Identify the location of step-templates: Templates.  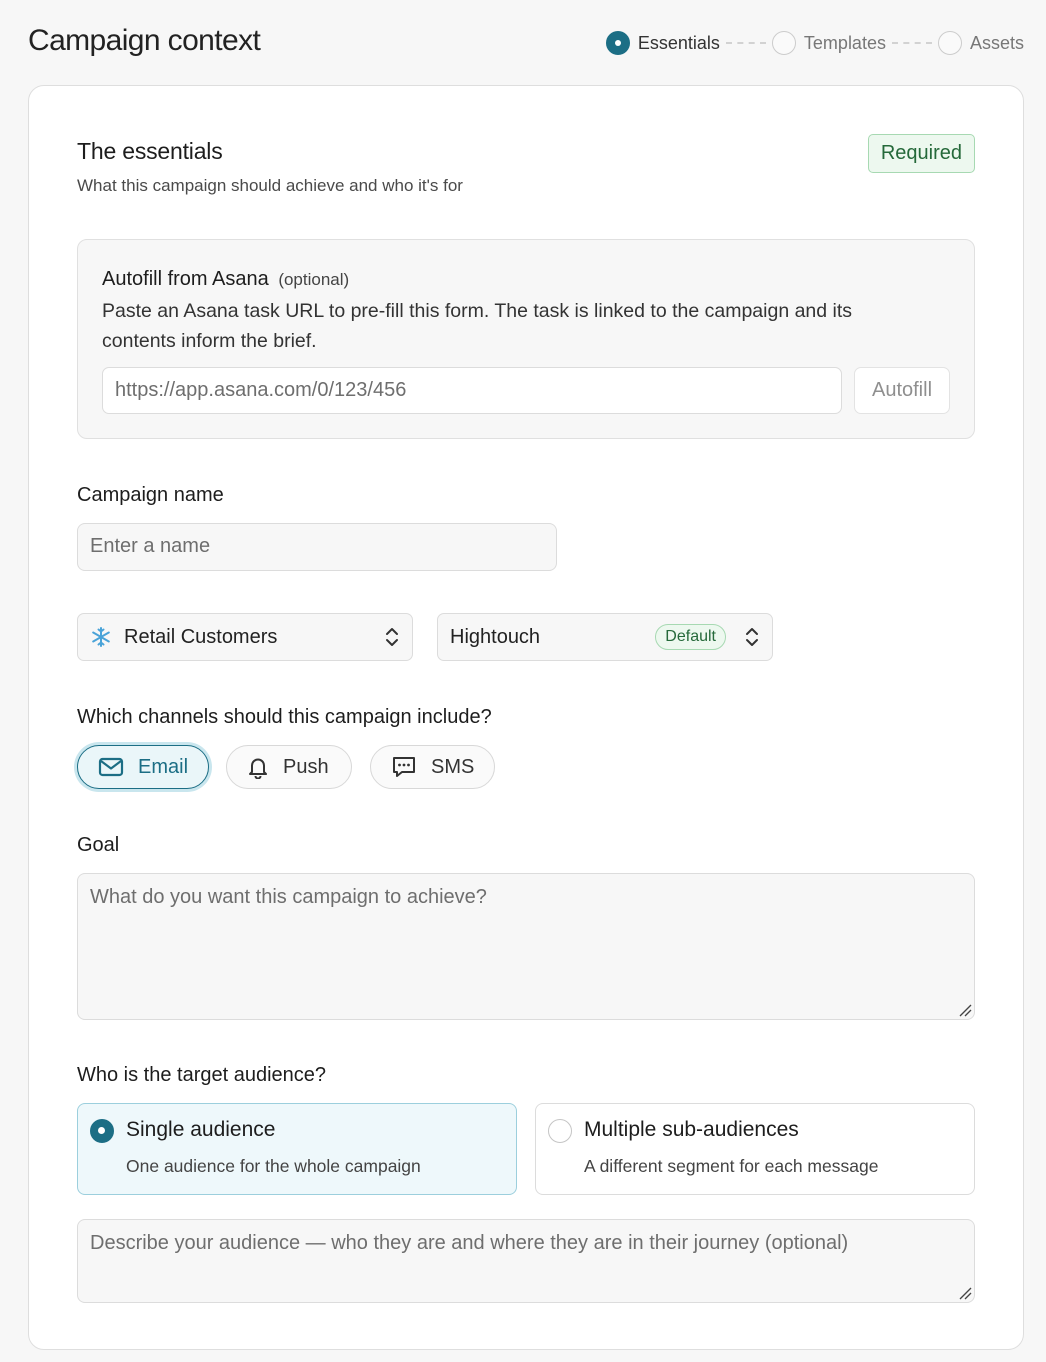
(828, 43).